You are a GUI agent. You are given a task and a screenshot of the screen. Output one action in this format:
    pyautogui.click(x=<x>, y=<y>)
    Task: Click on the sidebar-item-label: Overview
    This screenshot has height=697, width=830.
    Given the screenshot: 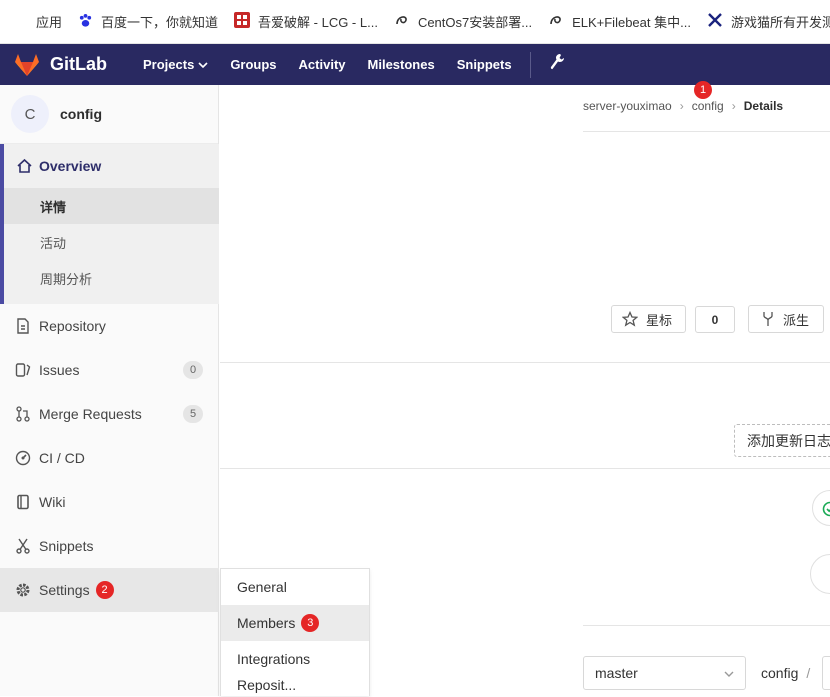 What is the action you would take?
    pyautogui.click(x=70, y=166)
    